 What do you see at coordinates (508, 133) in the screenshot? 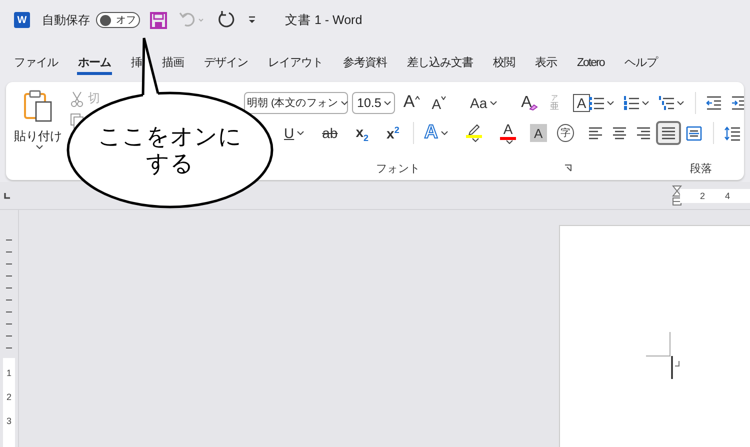
I see `font-color-button: A` at bounding box center [508, 133].